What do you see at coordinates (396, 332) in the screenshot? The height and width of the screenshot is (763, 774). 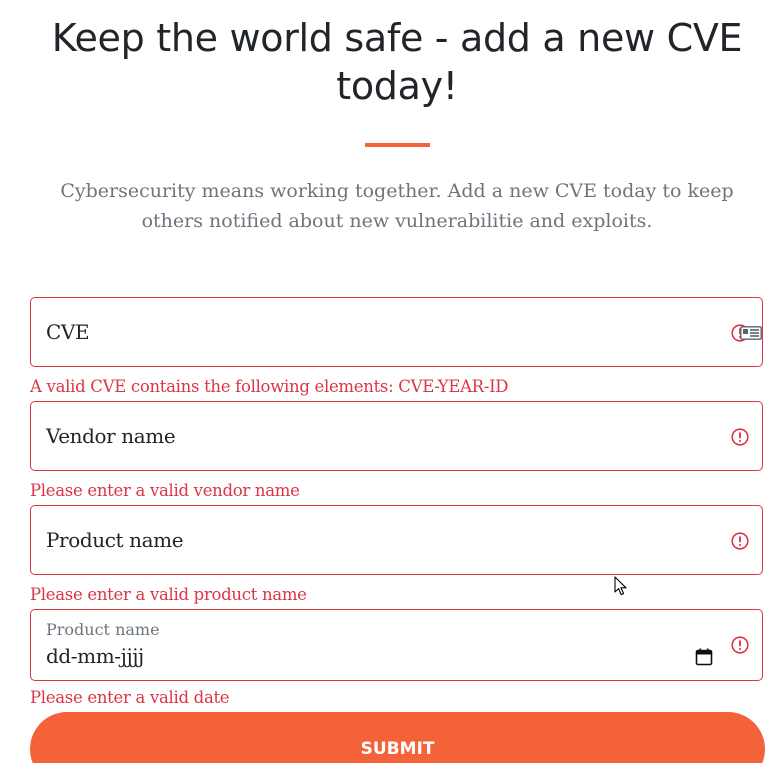 I see `cve-input: CVE` at bounding box center [396, 332].